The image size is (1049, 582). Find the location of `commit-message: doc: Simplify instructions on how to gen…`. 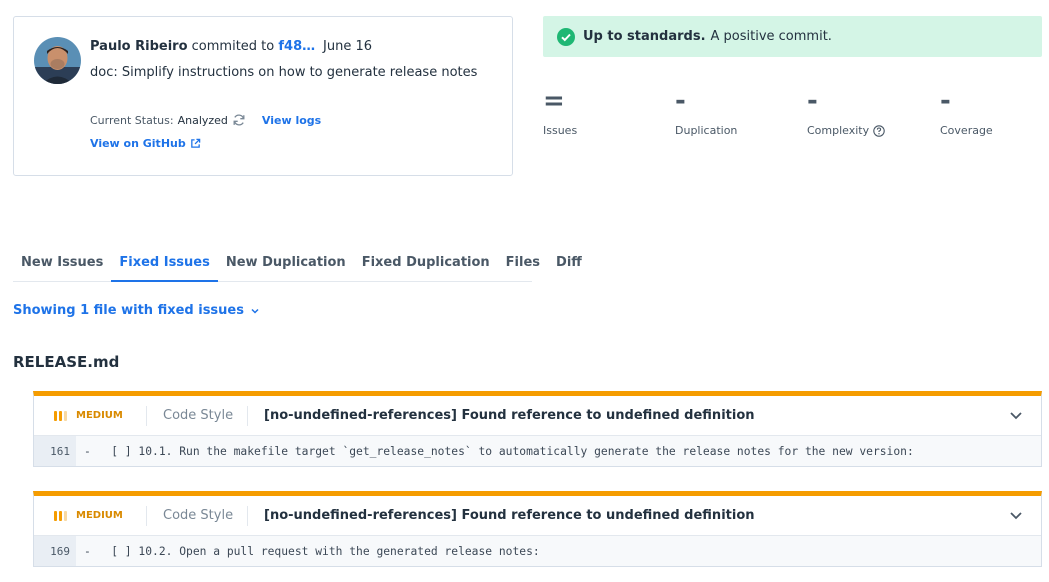

commit-message: doc: Simplify instructions on how to gen… is located at coordinates (284, 72).